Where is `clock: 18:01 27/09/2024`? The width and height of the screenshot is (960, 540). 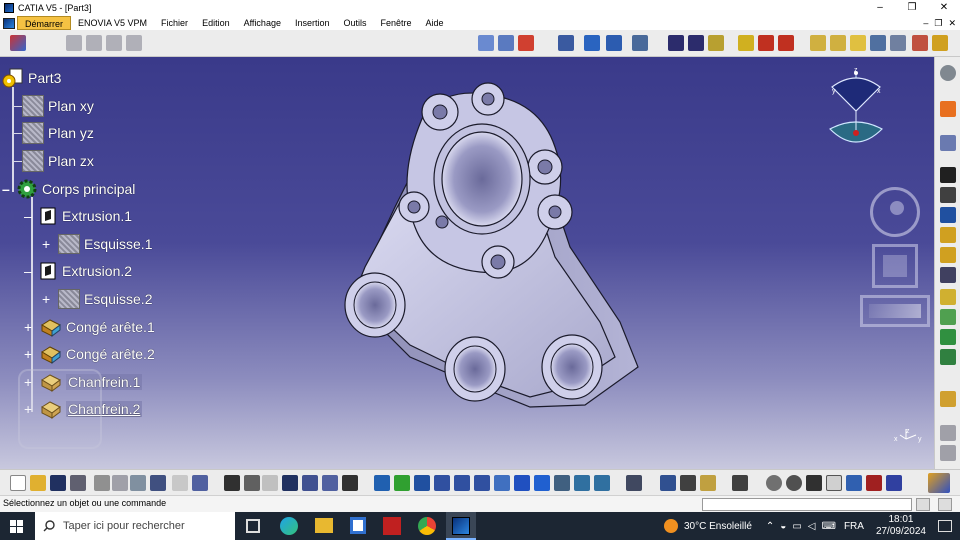
clock: 18:01 27/09/2024 is located at coordinates (901, 526).